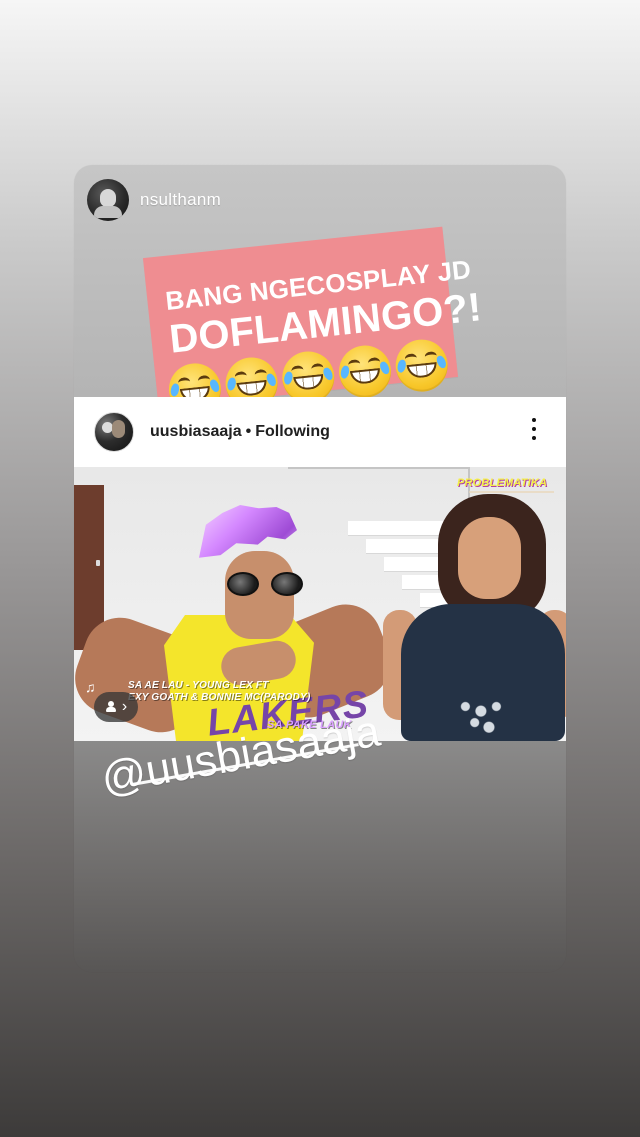  Describe the element at coordinates (534, 431) in the screenshot. I see `more-vertical-icon` at that location.